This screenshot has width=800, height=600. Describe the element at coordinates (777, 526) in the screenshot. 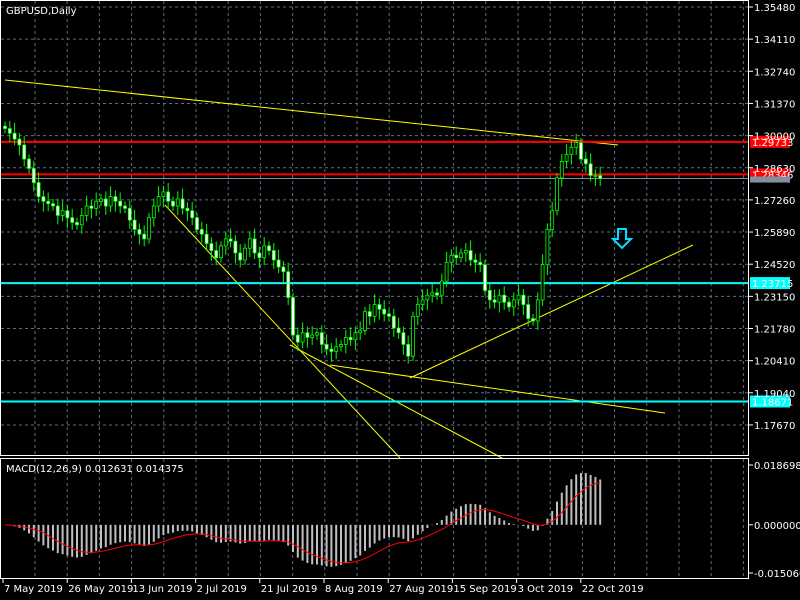

I see `macd-tick-label: 0.000000` at that location.